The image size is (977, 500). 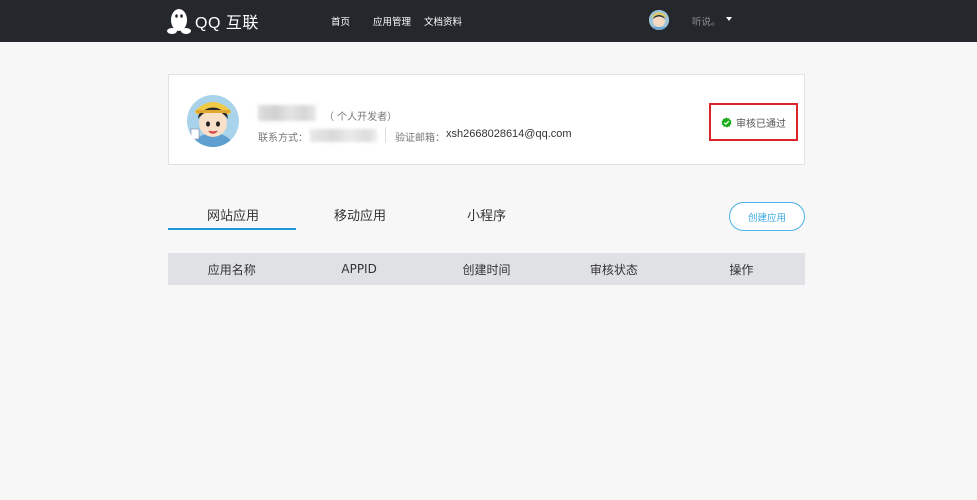 I want to click on active-tab-indicator, so click(x=232, y=229).